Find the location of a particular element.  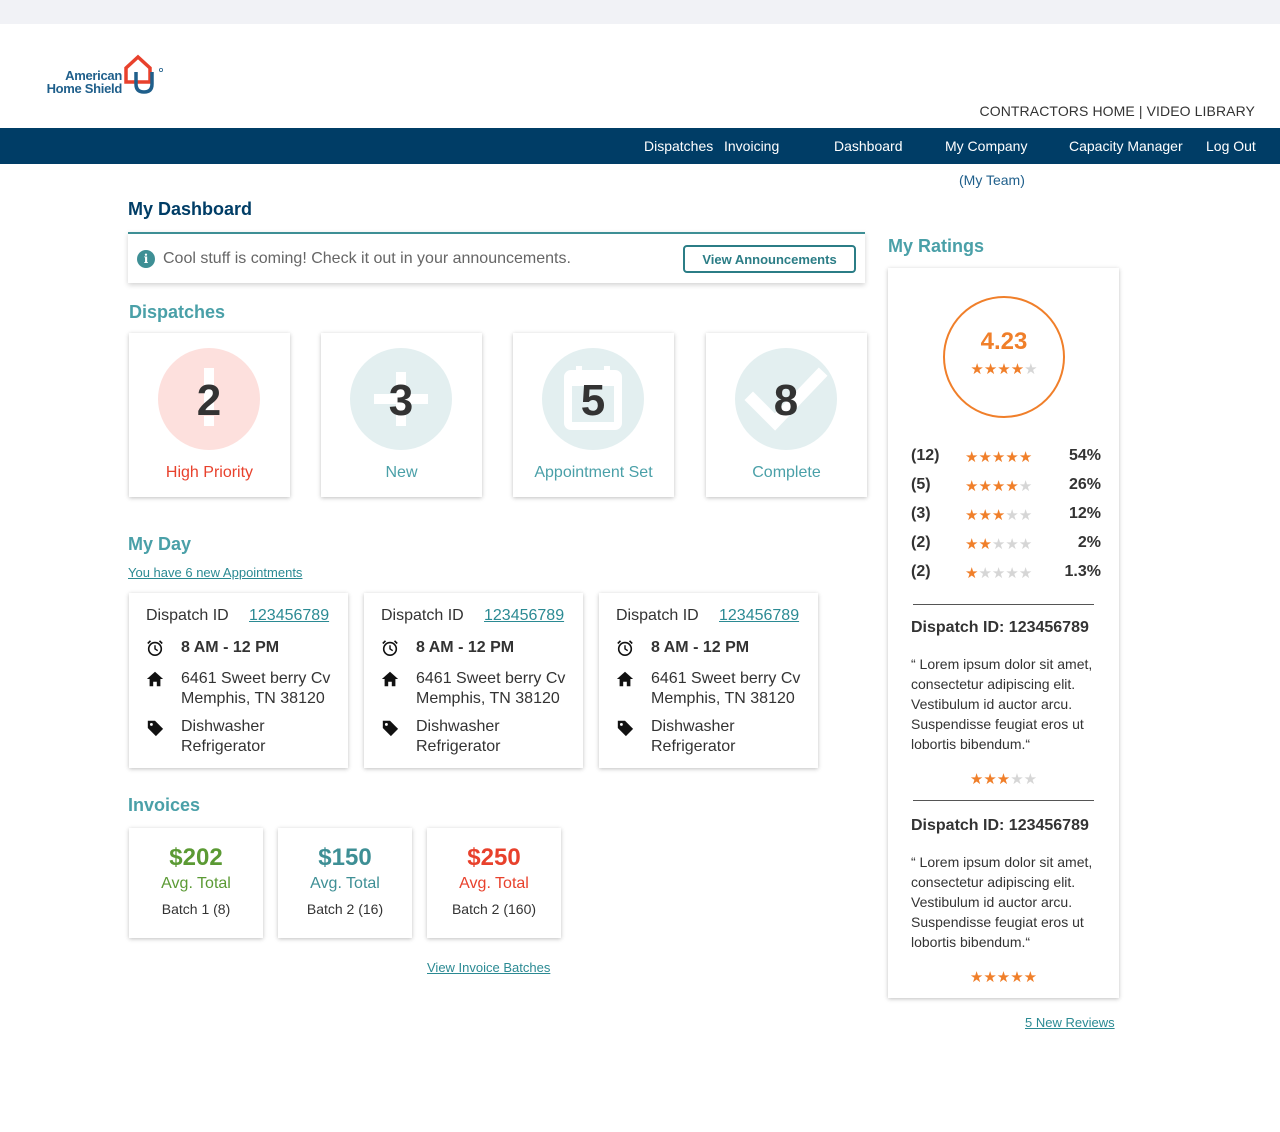

nav-item-log-out: Log Out is located at coordinates (1231, 146).